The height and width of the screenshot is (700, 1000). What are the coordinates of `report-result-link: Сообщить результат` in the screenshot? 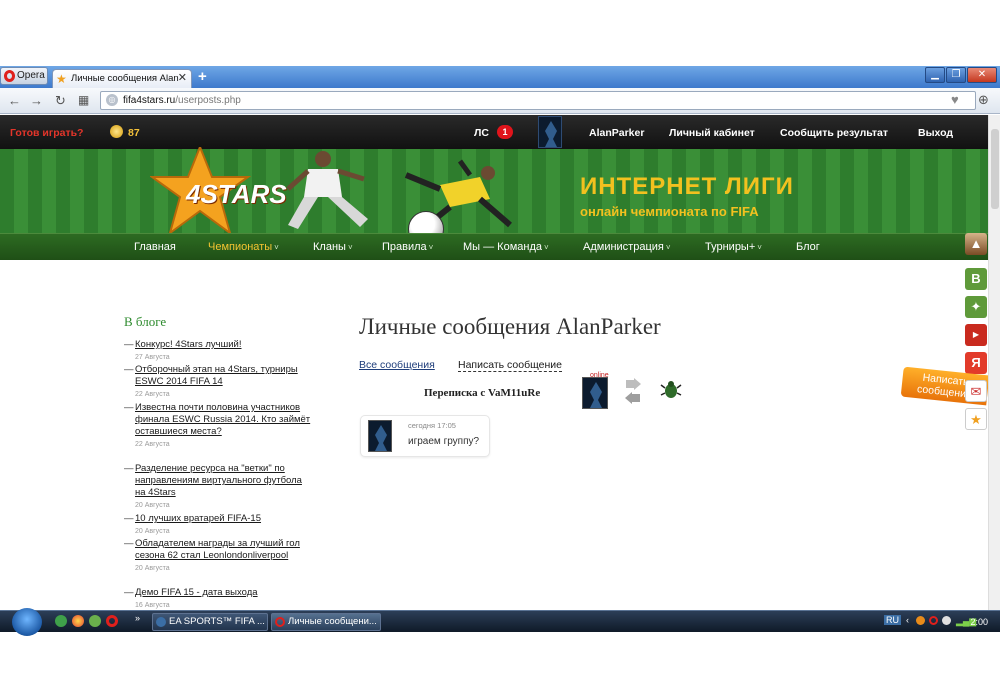 It's located at (834, 133).